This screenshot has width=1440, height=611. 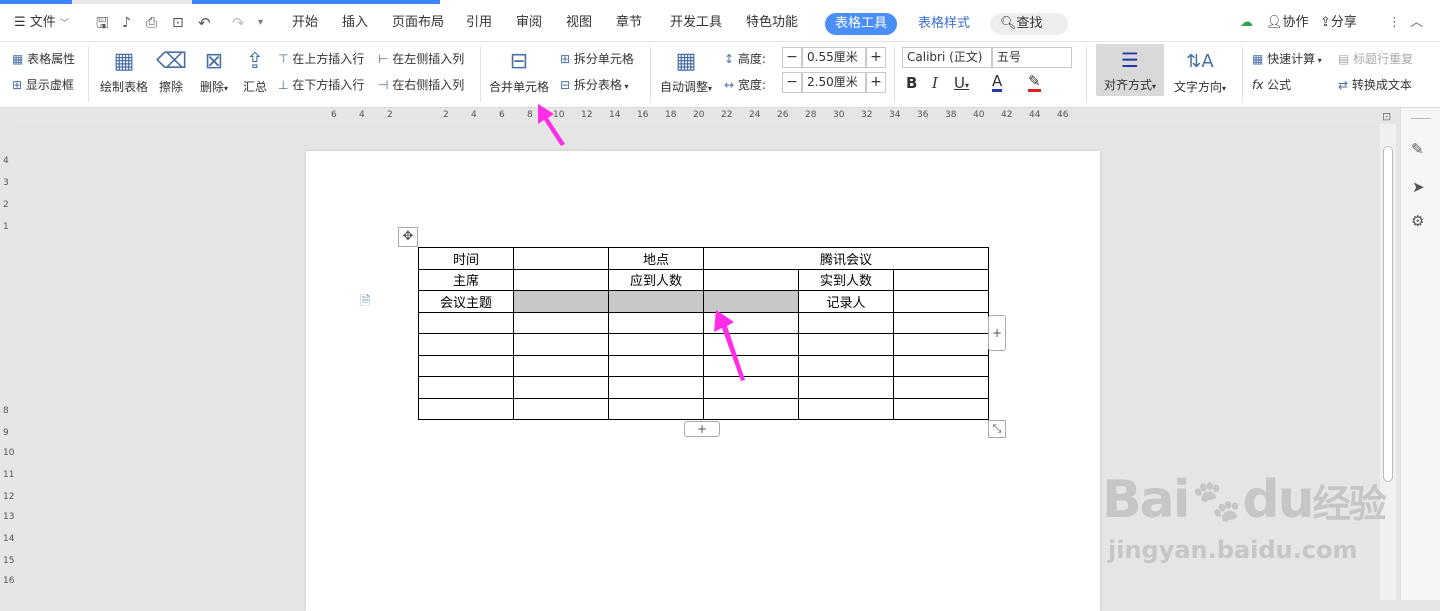 I want to click on more-vertical-icon: ⋮, so click(x=1394, y=23).